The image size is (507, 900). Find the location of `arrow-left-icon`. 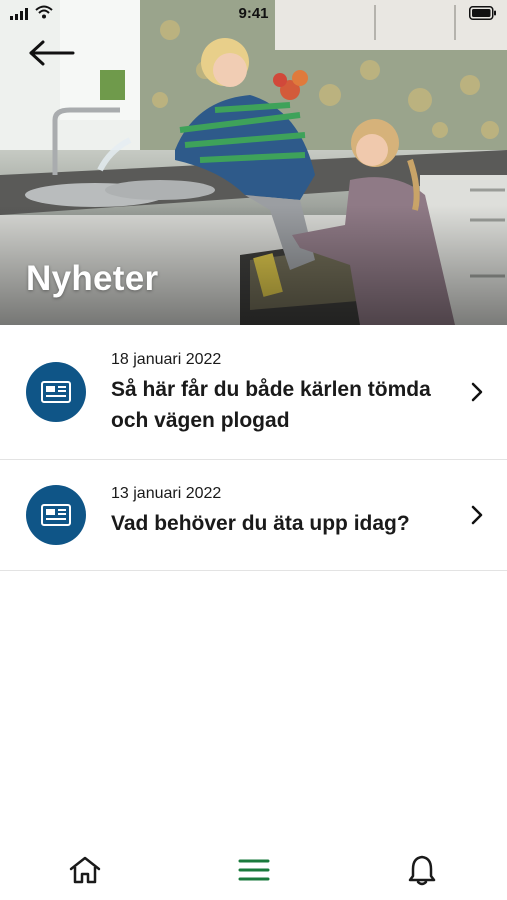

arrow-left-icon is located at coordinates (52, 53).